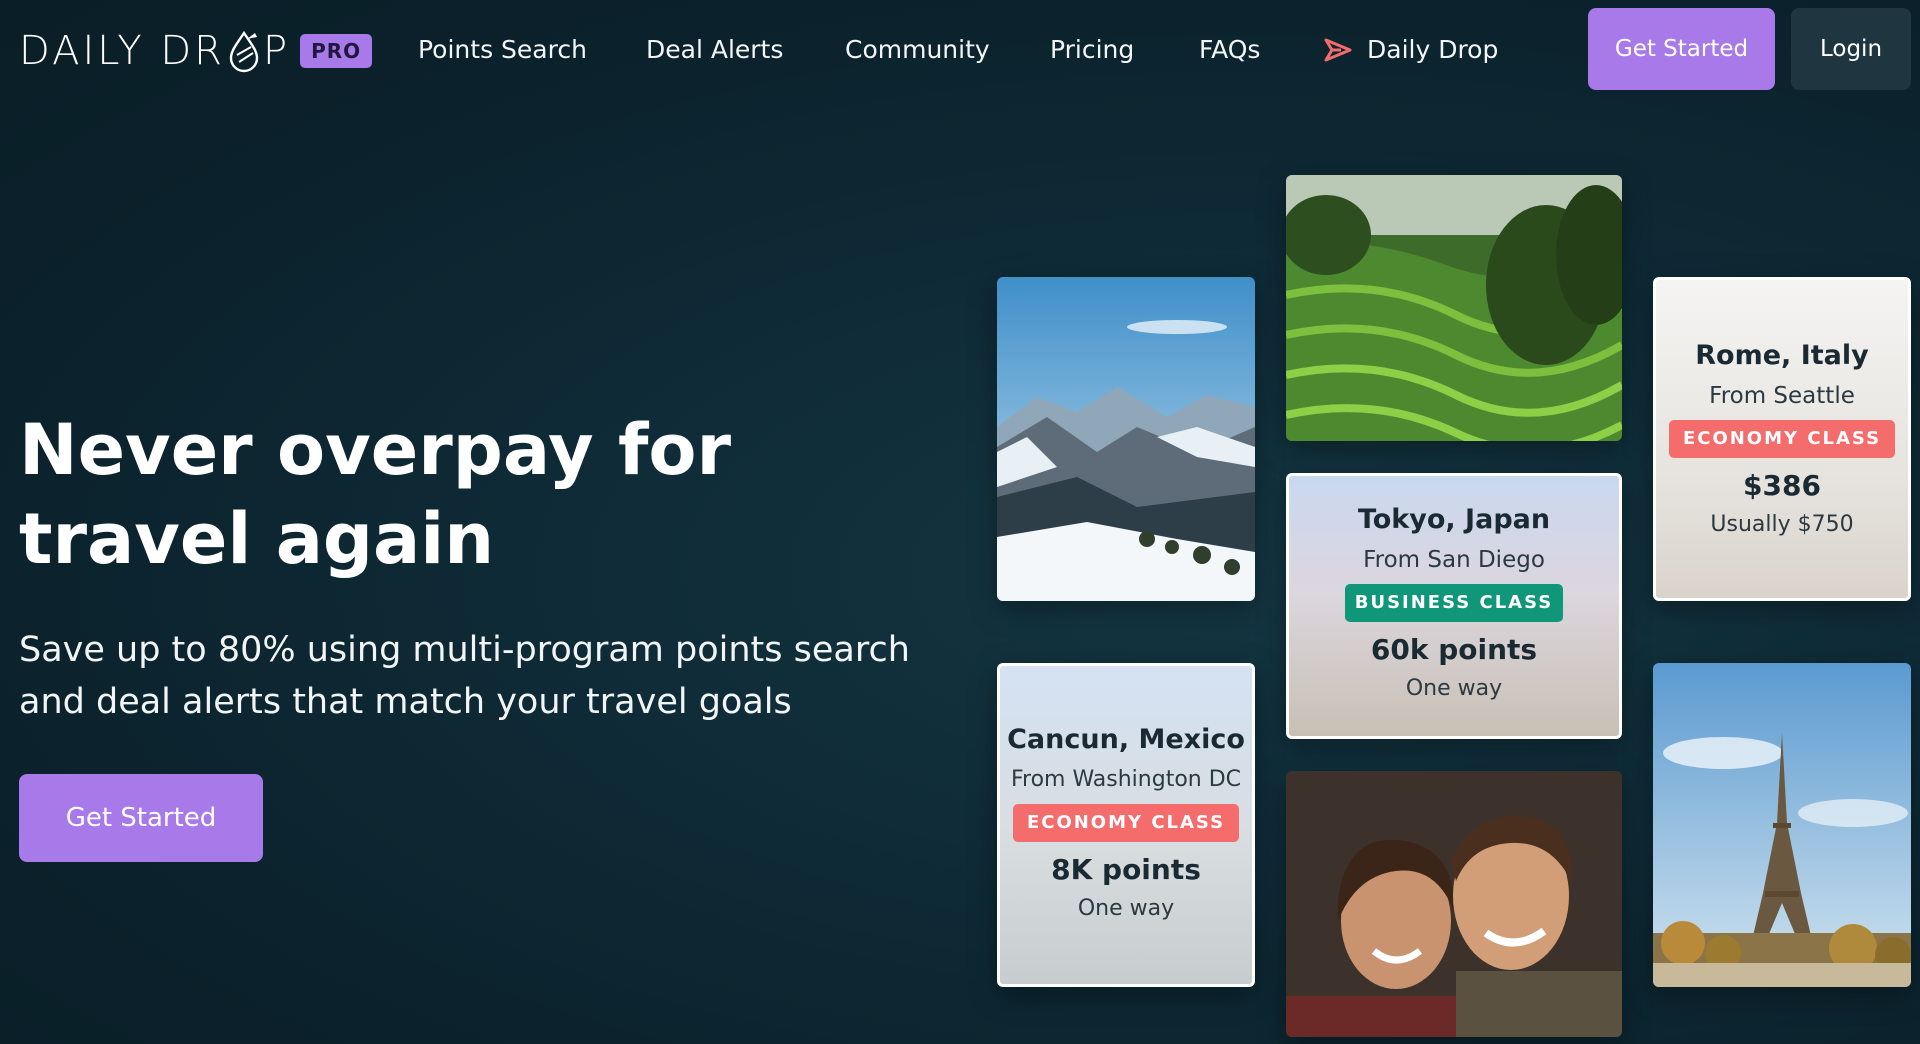 The height and width of the screenshot is (1044, 1920). I want to click on login-button: Login, so click(1851, 49).